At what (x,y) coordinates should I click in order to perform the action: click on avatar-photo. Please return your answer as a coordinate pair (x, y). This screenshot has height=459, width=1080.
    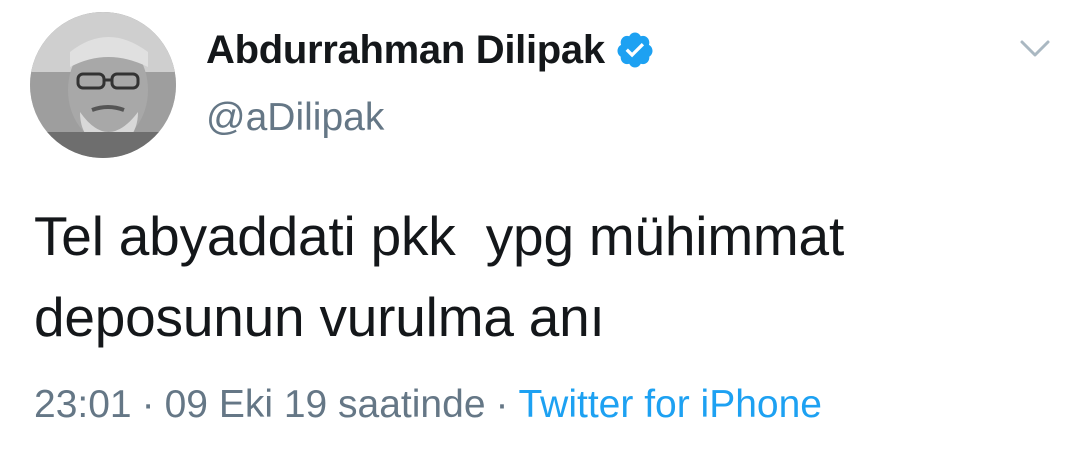
    Looking at the image, I should click on (103, 85).